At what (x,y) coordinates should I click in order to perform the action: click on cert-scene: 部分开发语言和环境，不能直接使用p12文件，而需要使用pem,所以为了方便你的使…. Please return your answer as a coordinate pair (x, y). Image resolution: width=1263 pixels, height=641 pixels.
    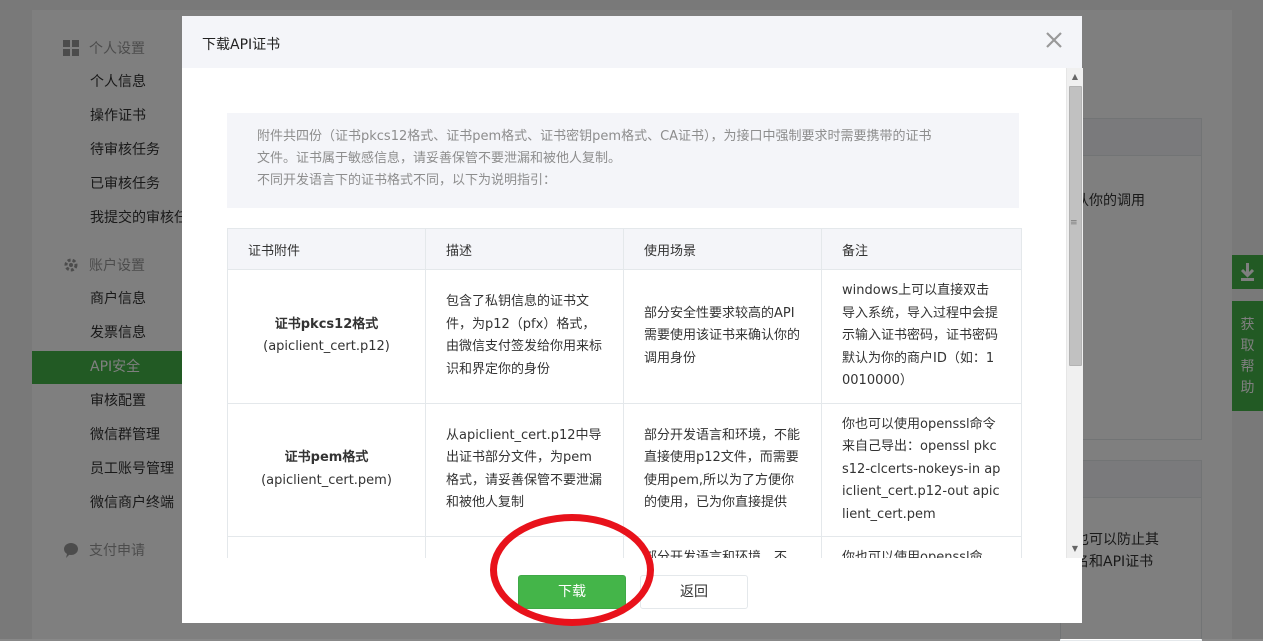
    Looking at the image, I should click on (722, 469).